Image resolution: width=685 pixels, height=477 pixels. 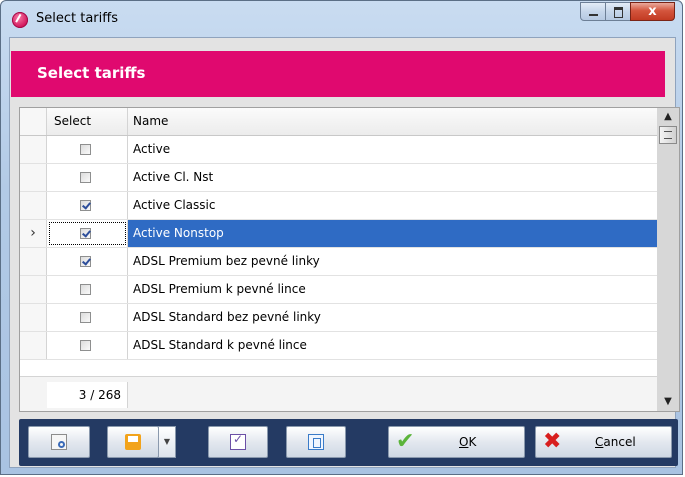 What do you see at coordinates (393, 233) in the screenshot?
I see `tariff-name-cell: Active Nonstop` at bounding box center [393, 233].